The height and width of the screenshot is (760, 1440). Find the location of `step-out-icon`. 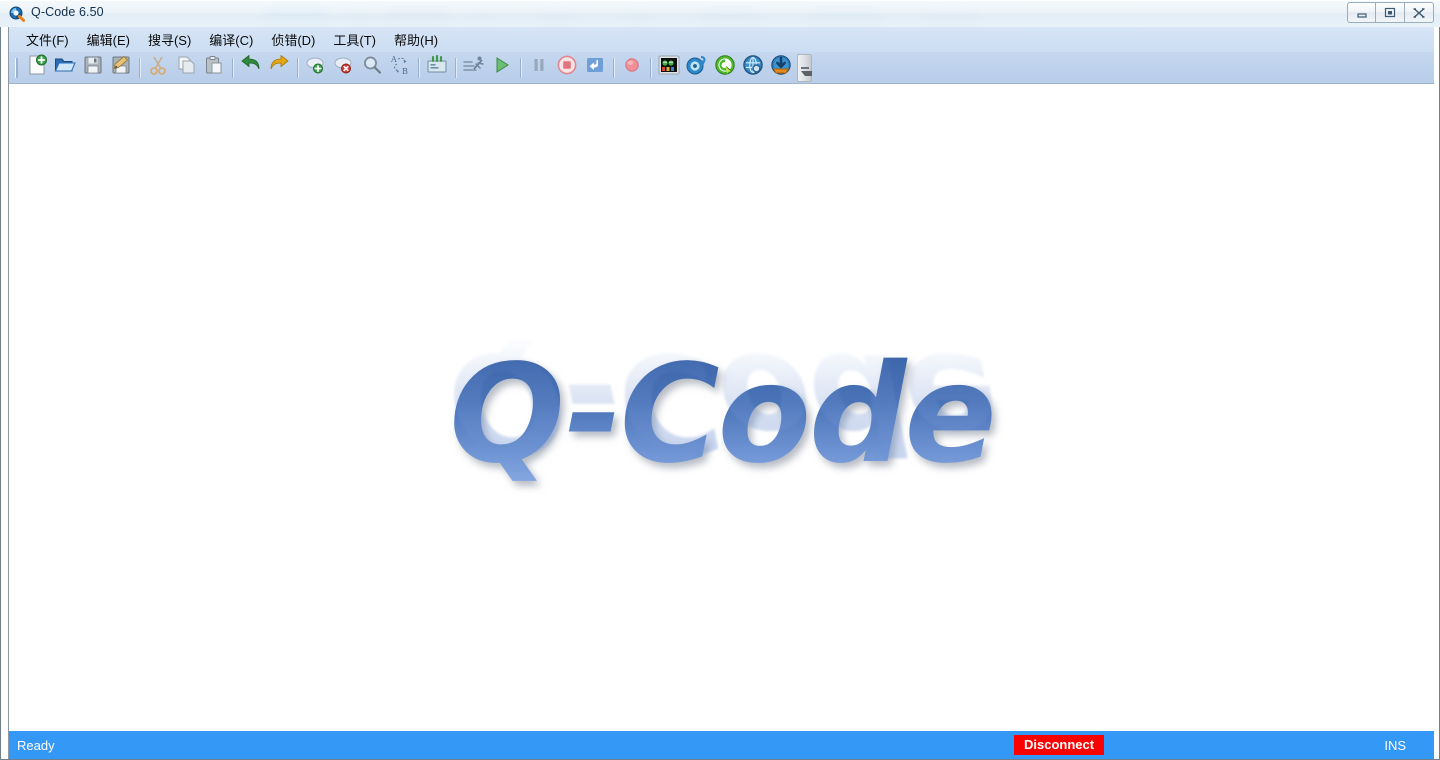

step-out-icon is located at coordinates (595, 67).